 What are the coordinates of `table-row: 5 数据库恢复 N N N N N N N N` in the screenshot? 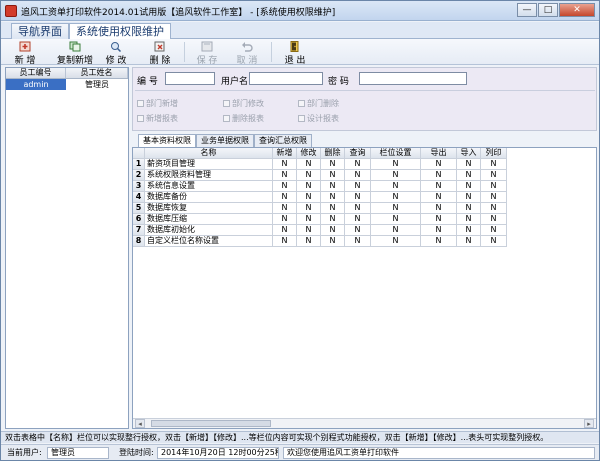 It's located at (320, 208).